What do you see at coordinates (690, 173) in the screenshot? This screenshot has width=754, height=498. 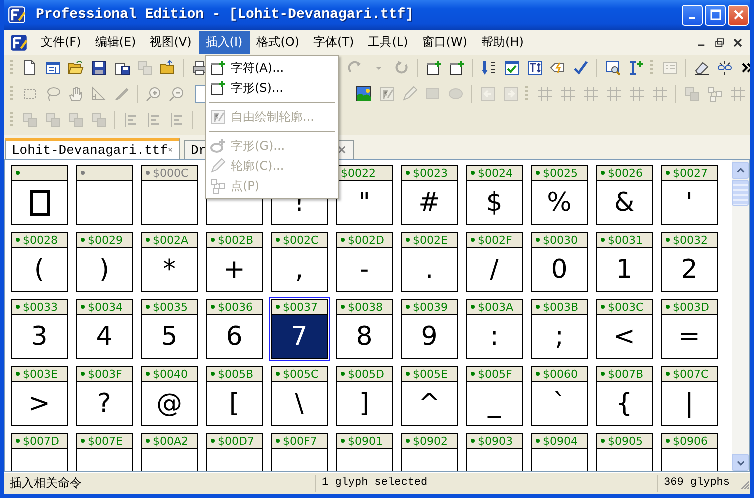 I see `glyph-code: $0027` at bounding box center [690, 173].